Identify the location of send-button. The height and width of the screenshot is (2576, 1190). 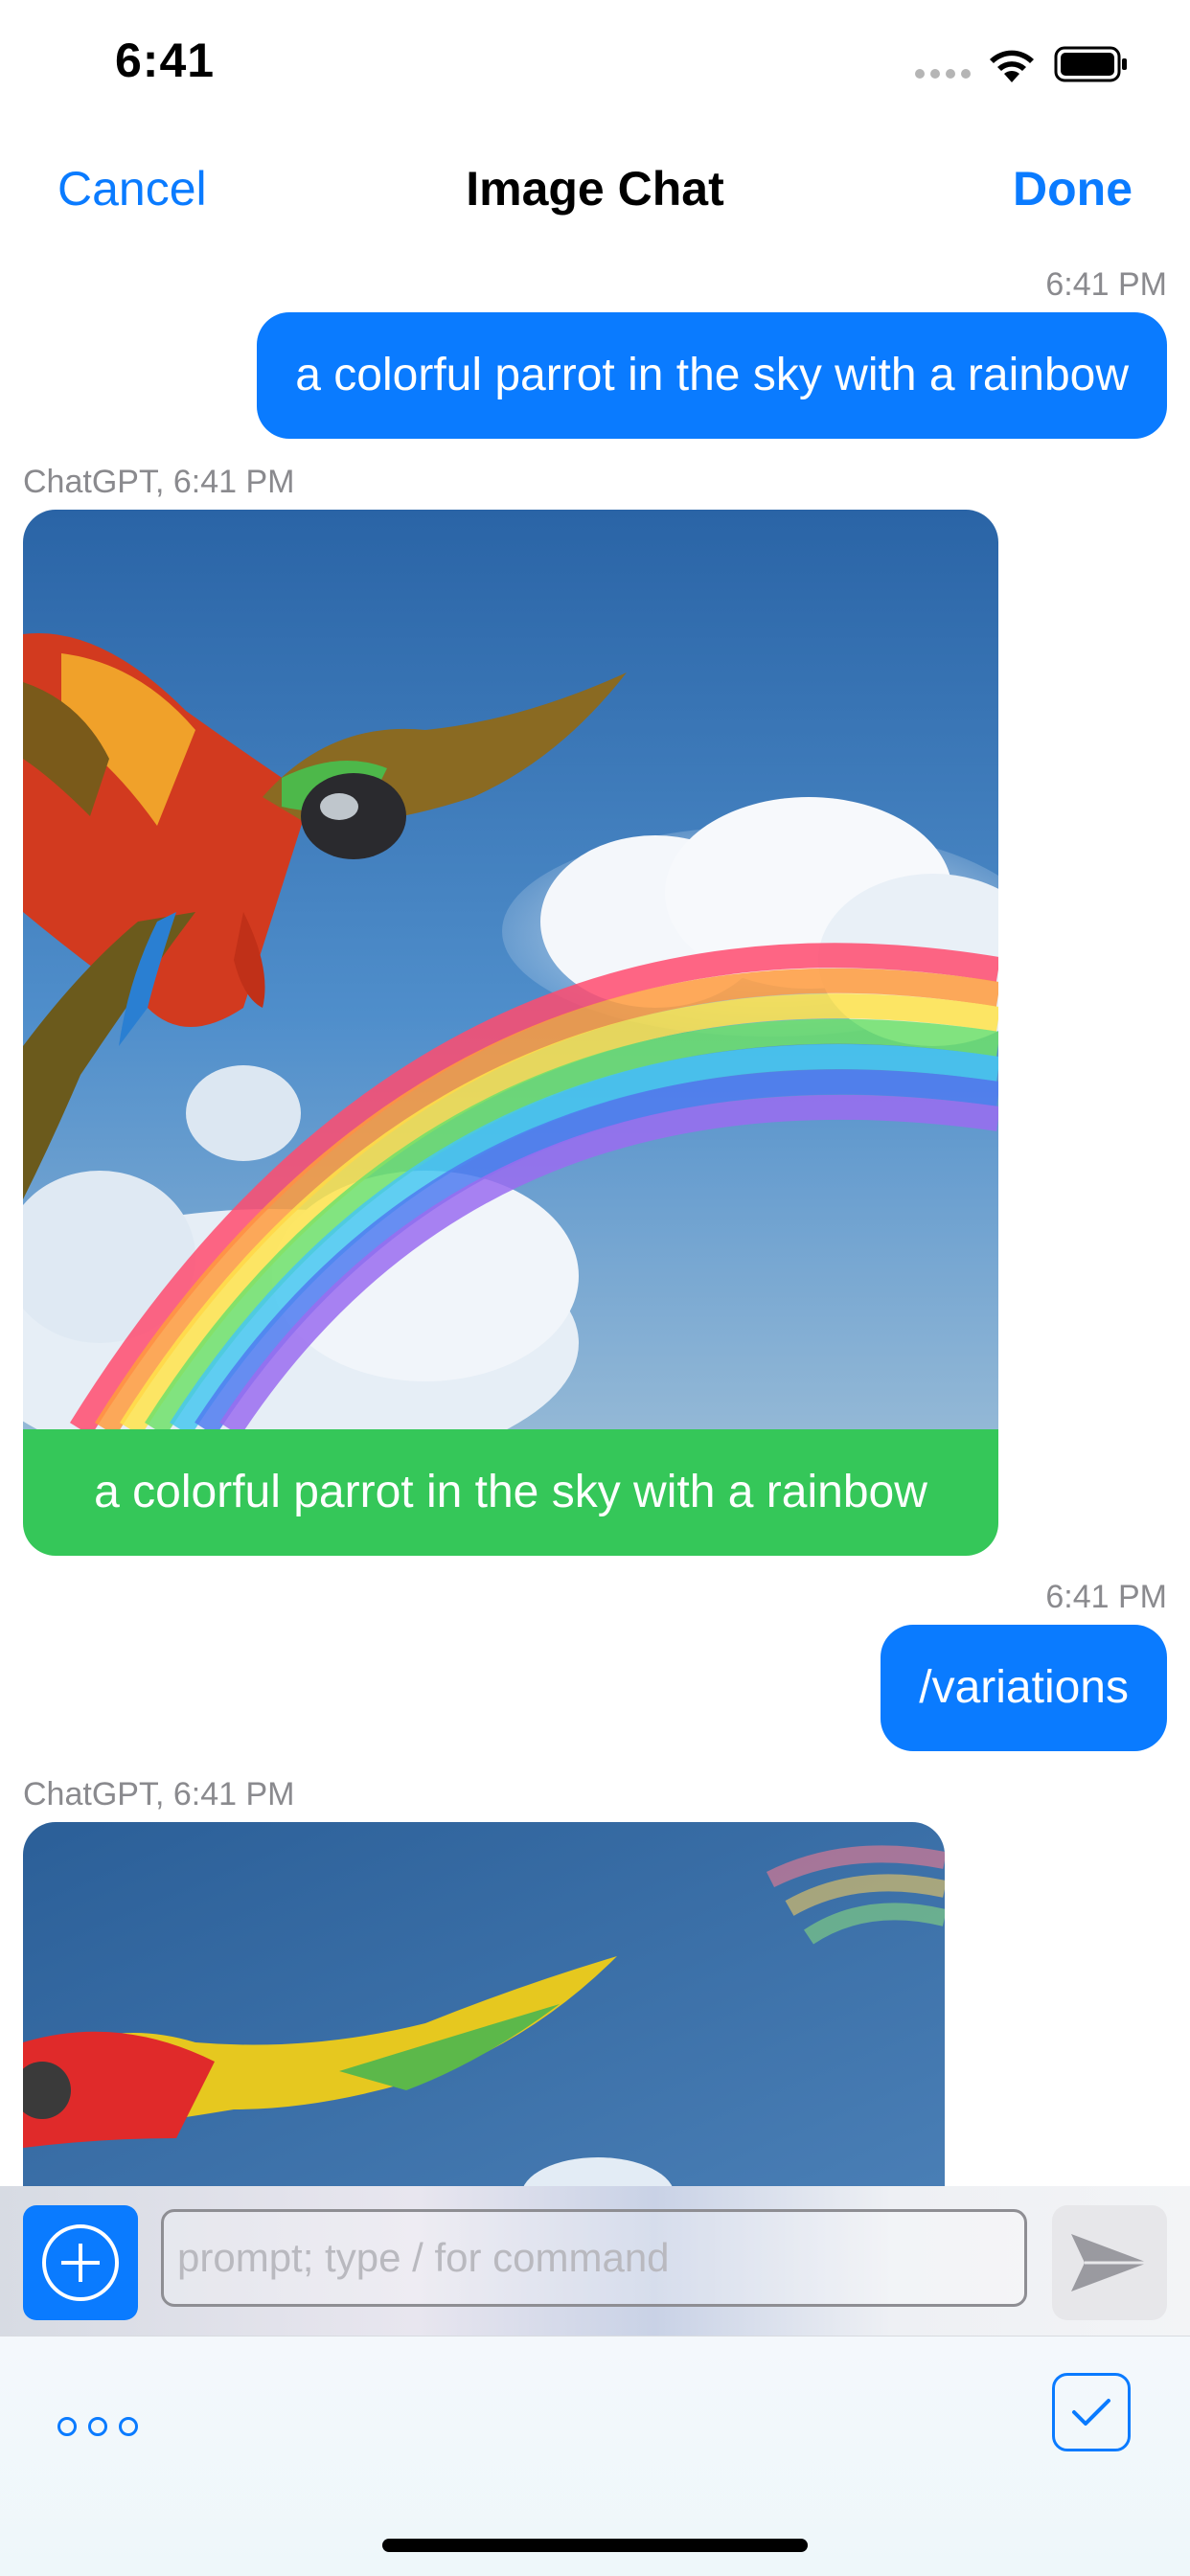
(1109, 2262).